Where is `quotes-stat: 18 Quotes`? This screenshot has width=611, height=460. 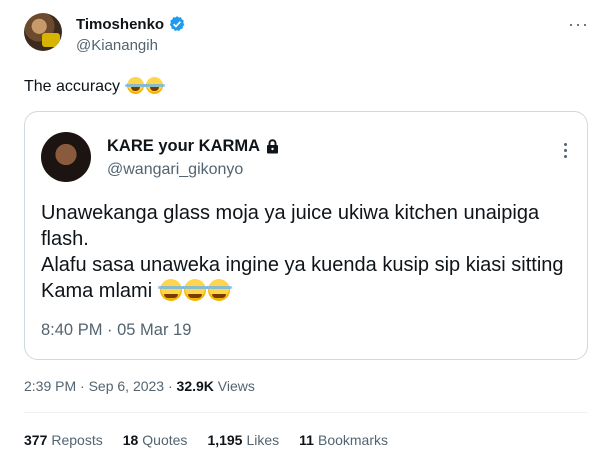 quotes-stat: 18 Quotes is located at coordinates (155, 440).